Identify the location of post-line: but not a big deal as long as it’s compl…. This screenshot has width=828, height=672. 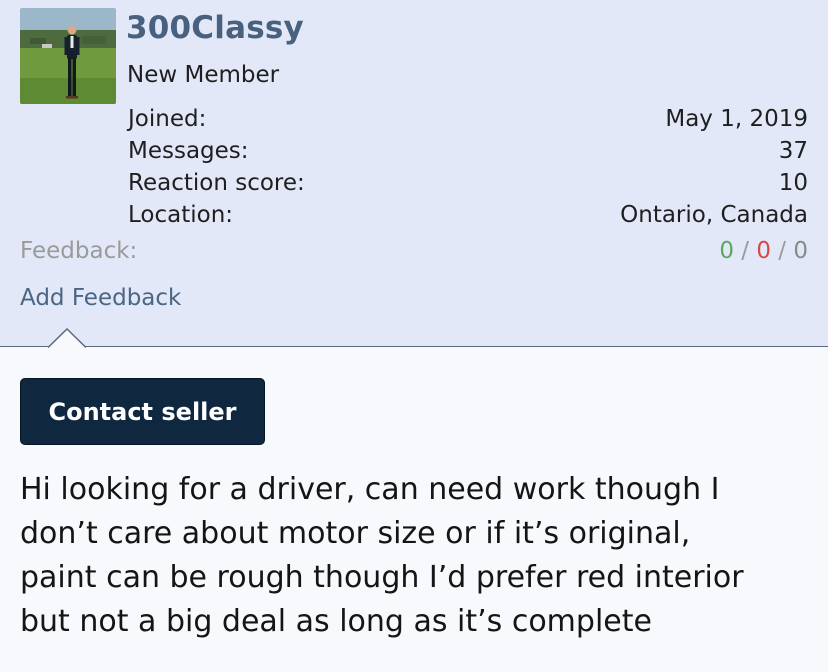
(336, 621).